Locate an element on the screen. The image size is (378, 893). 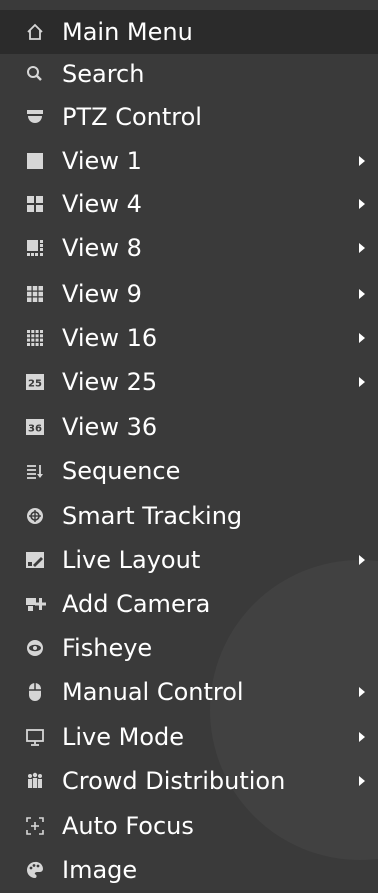
smart-tracking-icon is located at coordinates (35, 516).